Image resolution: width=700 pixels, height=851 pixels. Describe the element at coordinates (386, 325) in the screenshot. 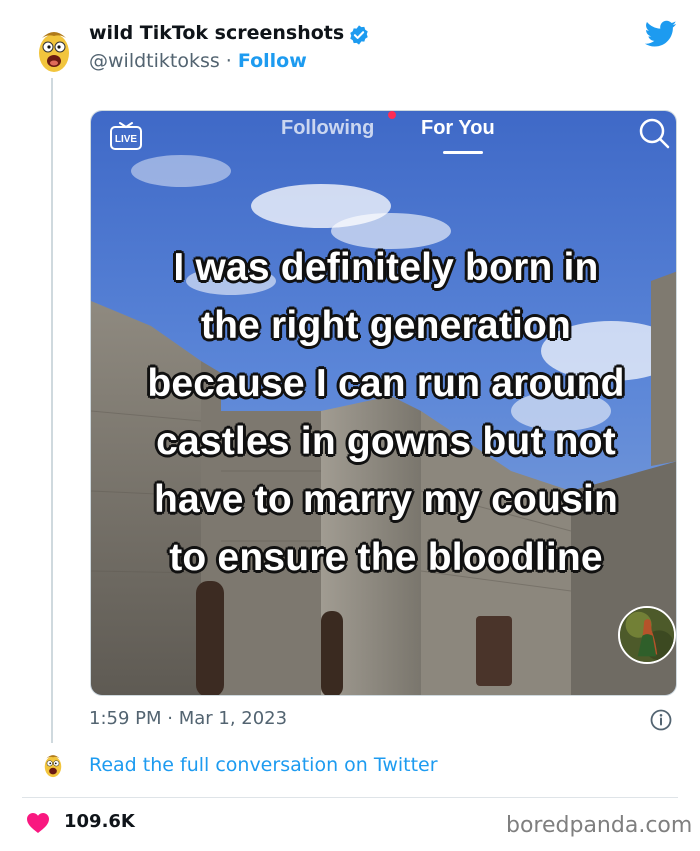

I see `caption-line: the right generation` at that location.